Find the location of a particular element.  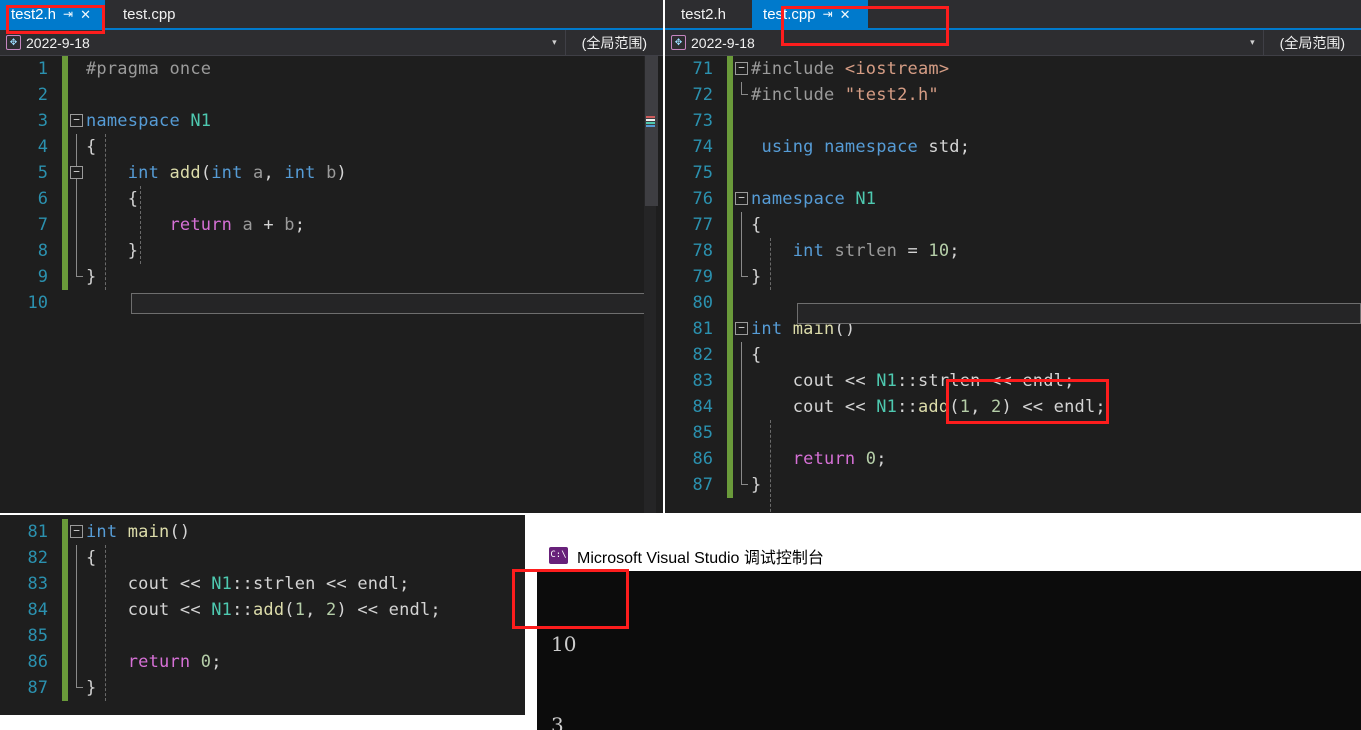

current-line-box is located at coordinates (391, 303).